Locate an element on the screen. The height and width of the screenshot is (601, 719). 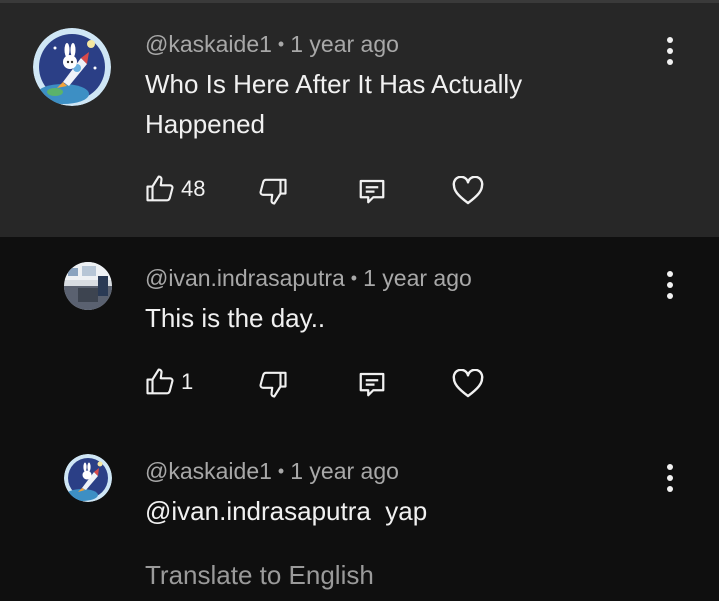
like-button: 48 is located at coordinates (175, 189).